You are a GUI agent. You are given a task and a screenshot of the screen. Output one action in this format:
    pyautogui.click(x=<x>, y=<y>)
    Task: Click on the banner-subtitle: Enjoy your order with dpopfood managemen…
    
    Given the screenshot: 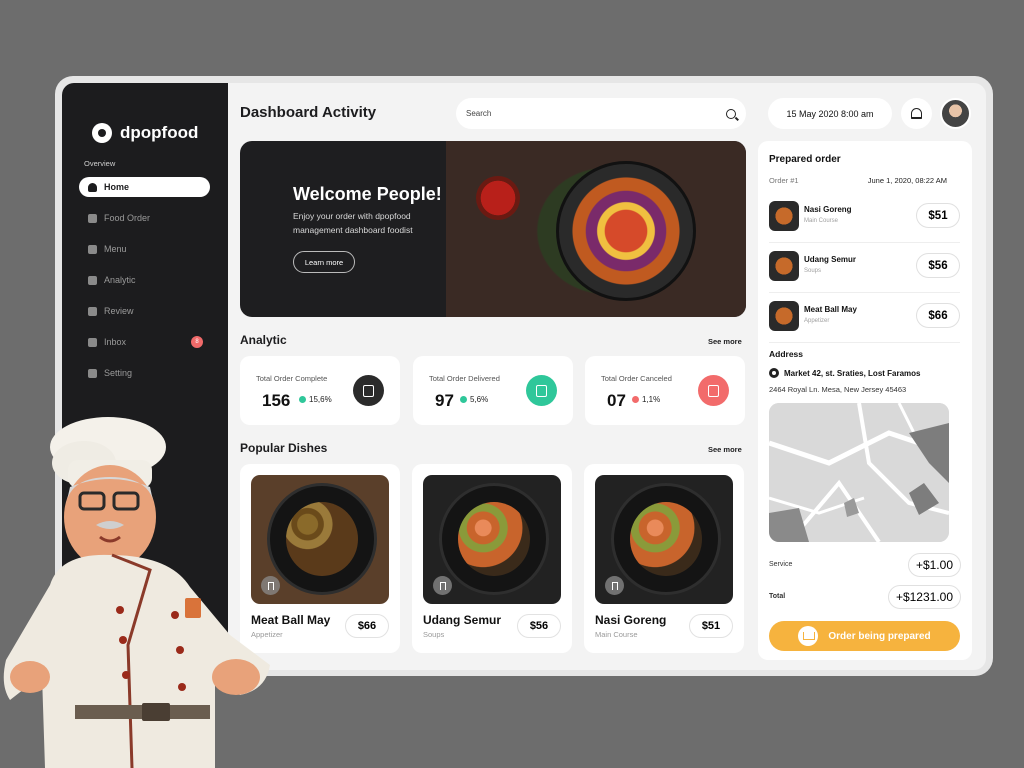 What is the action you would take?
    pyautogui.click(x=353, y=223)
    